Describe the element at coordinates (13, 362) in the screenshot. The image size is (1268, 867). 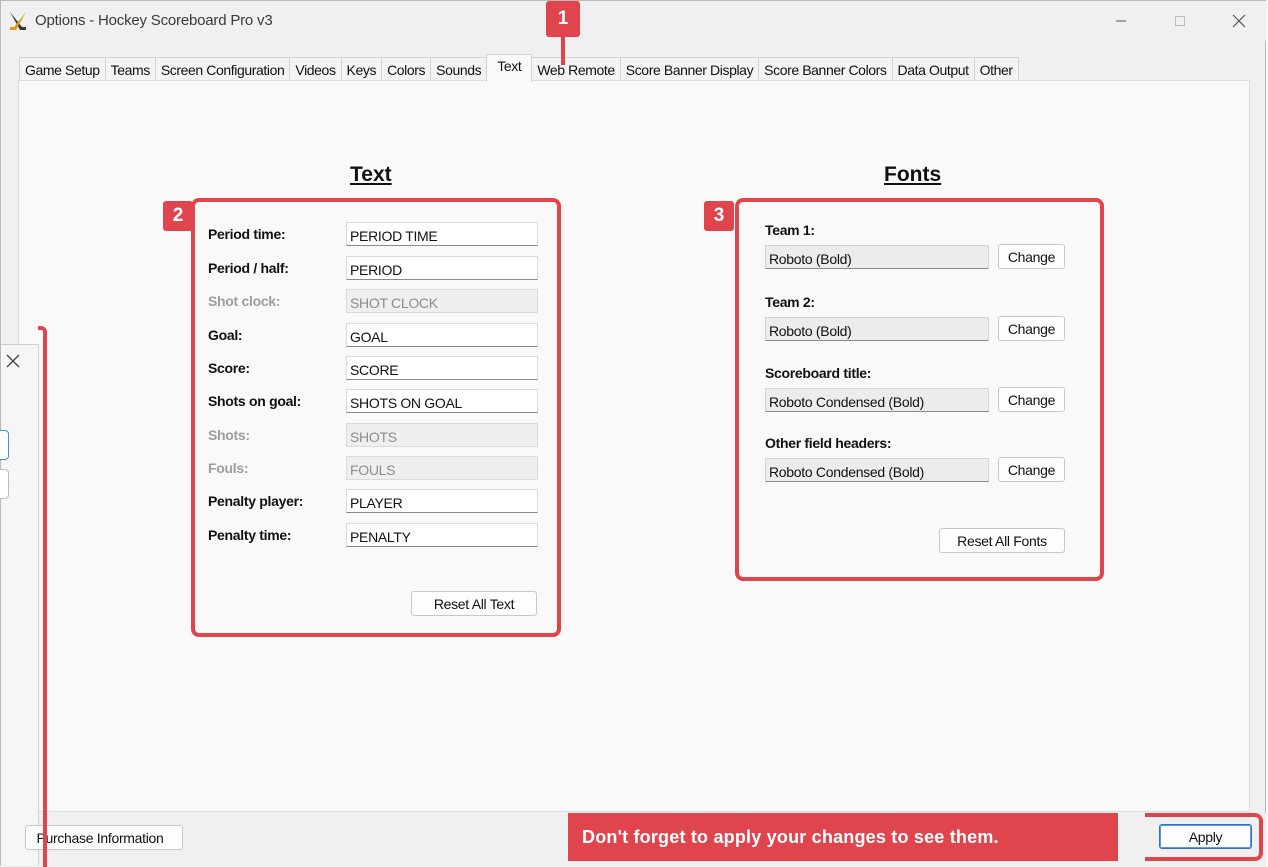
I see `dialog-close-icon` at that location.